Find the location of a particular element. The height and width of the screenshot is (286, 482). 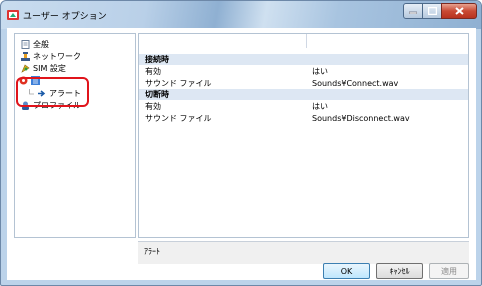

sim-icon is located at coordinates (25, 68).